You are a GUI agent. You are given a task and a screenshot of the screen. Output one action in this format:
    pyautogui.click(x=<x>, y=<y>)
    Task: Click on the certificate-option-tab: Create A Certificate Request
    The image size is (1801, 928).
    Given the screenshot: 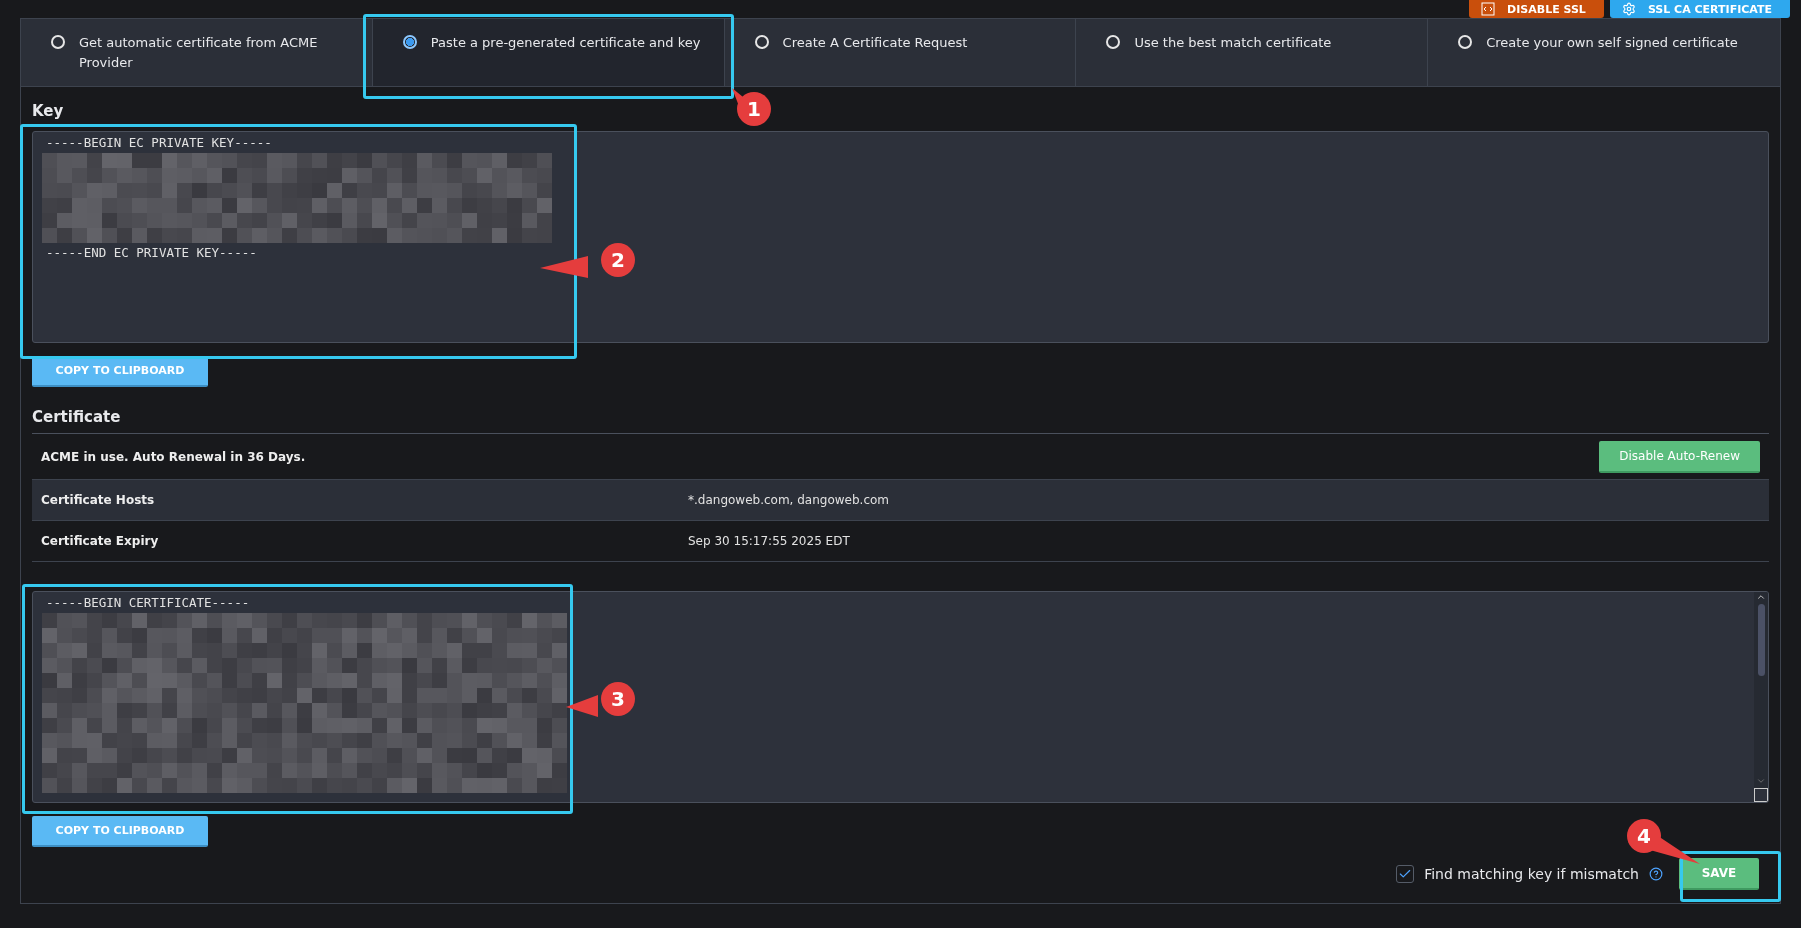 What is the action you would take?
    pyautogui.click(x=900, y=52)
    